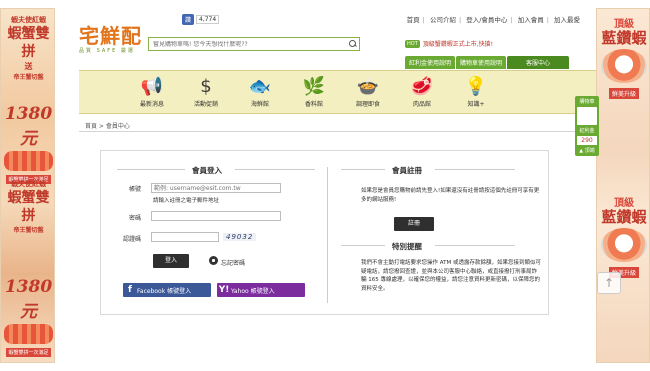  Describe the element at coordinates (430, 62) in the screenshot. I see `tab-bonus-guide: 紅利金使用說明` at that location.